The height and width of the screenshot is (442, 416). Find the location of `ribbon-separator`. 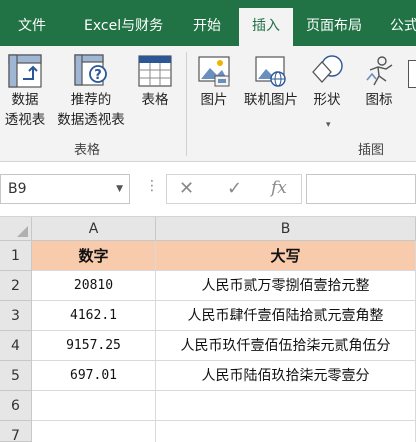

ribbon-separator is located at coordinates (186, 104).